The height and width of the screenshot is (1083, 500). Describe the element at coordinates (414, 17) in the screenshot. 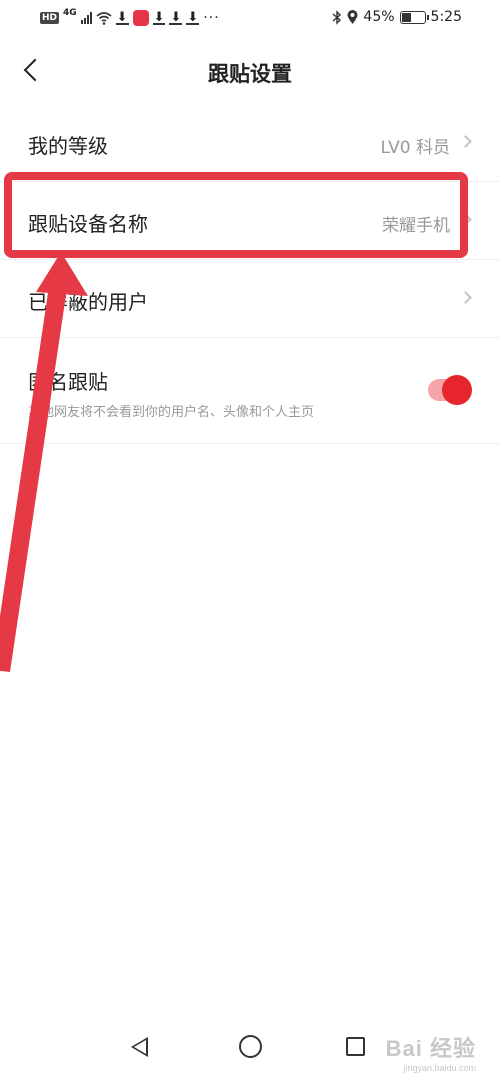

I see `battery-icon` at that location.